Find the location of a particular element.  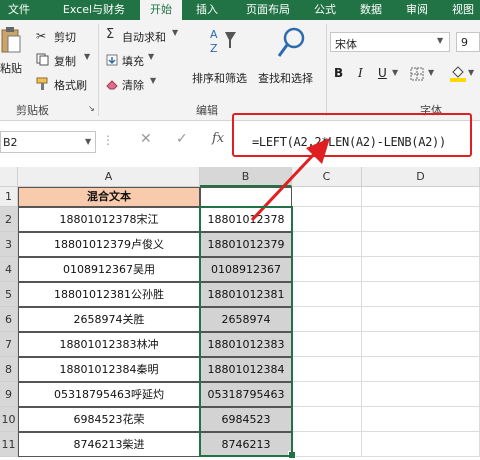

tab-excel-finance: Excel与财务 is located at coordinates (94, 10).